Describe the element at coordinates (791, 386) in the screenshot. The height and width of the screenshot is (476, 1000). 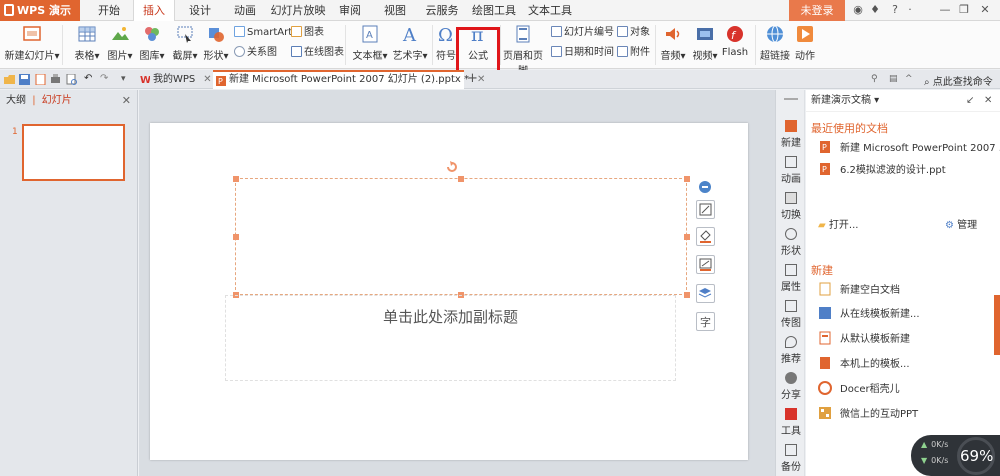
I see `sidebar-item-share: 分享` at that location.